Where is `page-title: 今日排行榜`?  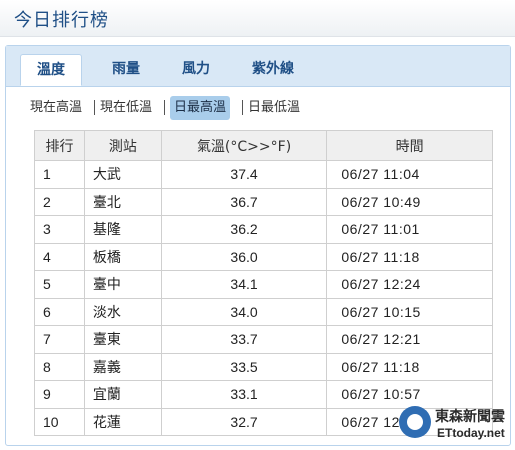 page-title: 今日排行榜 is located at coordinates (61, 20).